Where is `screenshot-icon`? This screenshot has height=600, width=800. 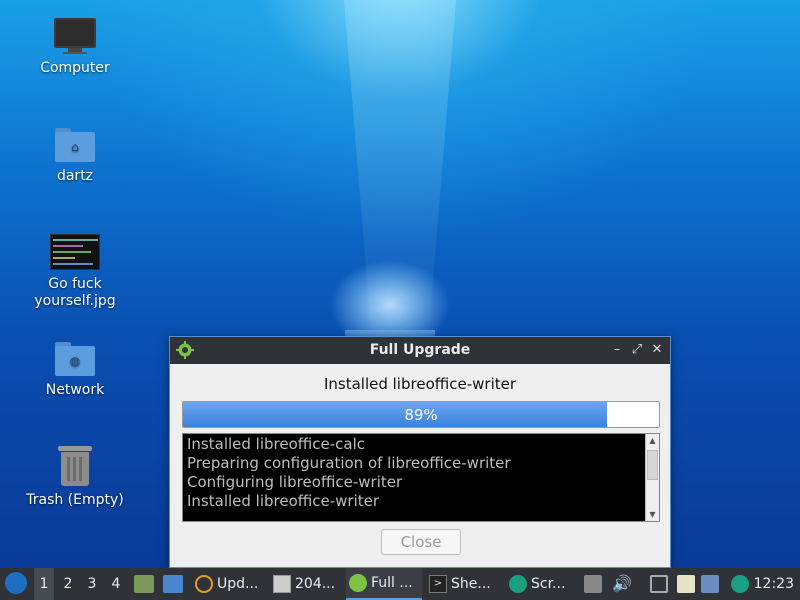 screenshot-icon is located at coordinates (518, 584).